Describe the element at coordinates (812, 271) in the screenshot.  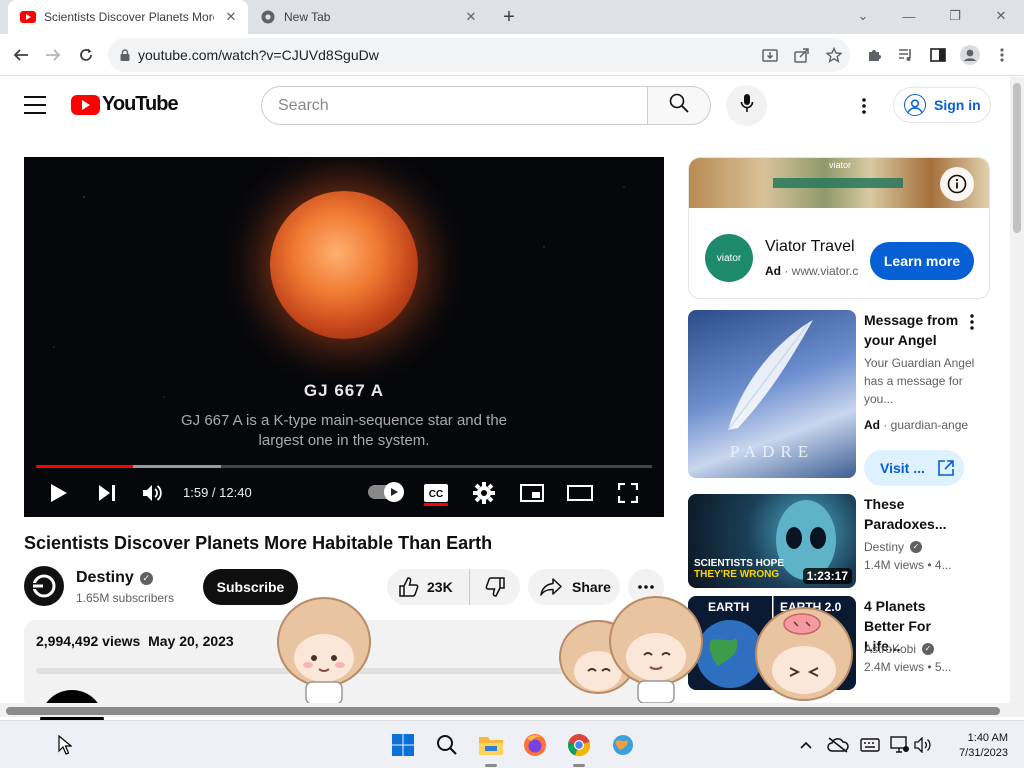
I see `ad-meta: Ad · www.viator.com` at that location.